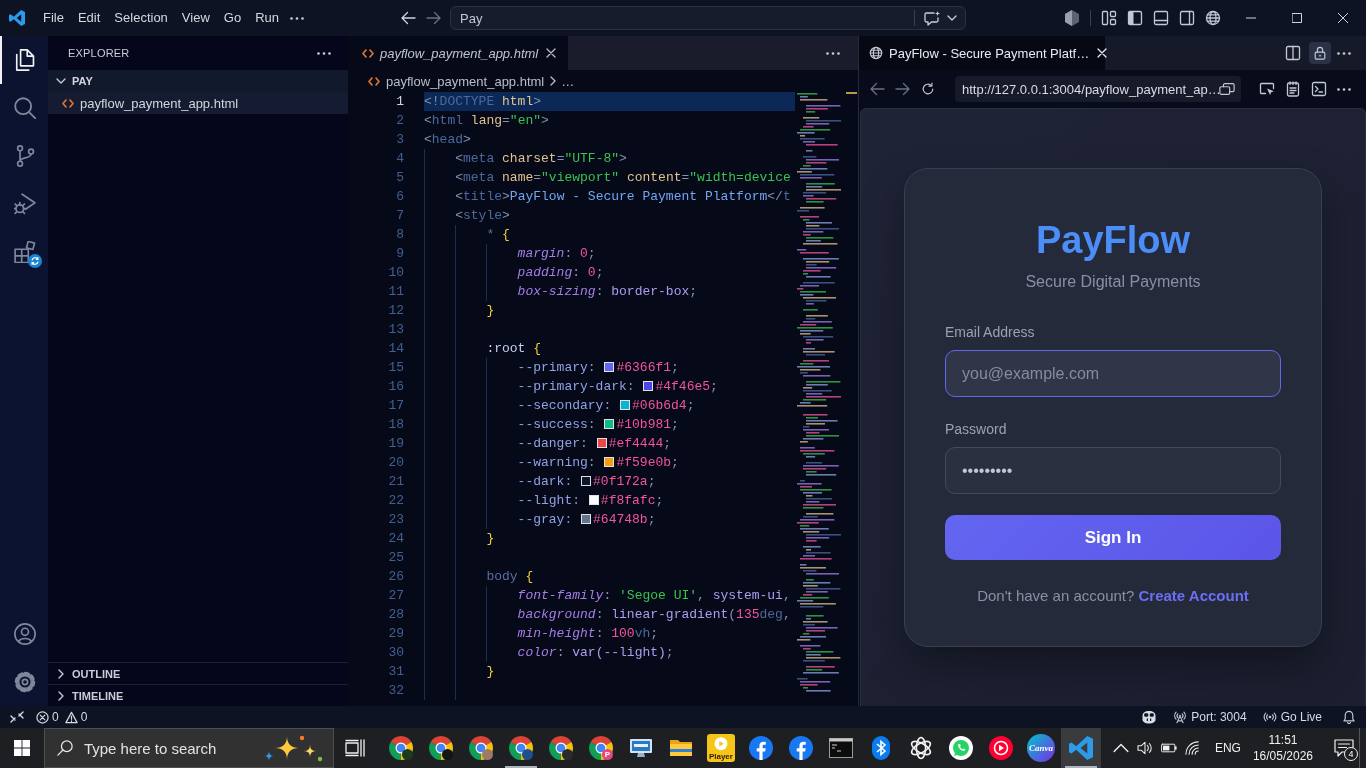 The height and width of the screenshot is (768, 1366). What do you see at coordinates (395, 406) in the screenshot?
I see `line-number: 17` at bounding box center [395, 406].